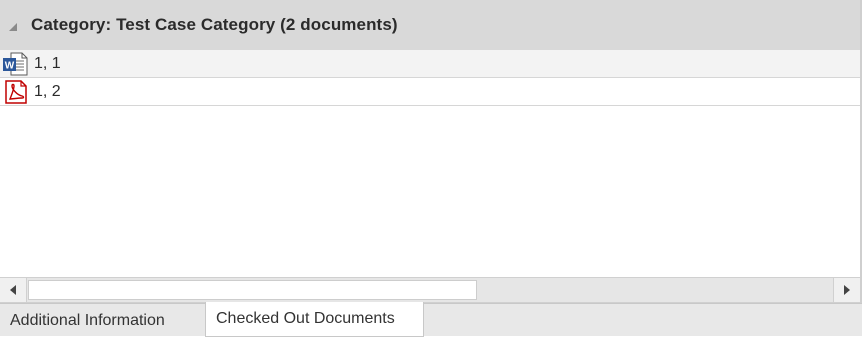 This screenshot has width=862, height=337. What do you see at coordinates (47, 91) in the screenshot?
I see `document-label: 1, 2` at bounding box center [47, 91].